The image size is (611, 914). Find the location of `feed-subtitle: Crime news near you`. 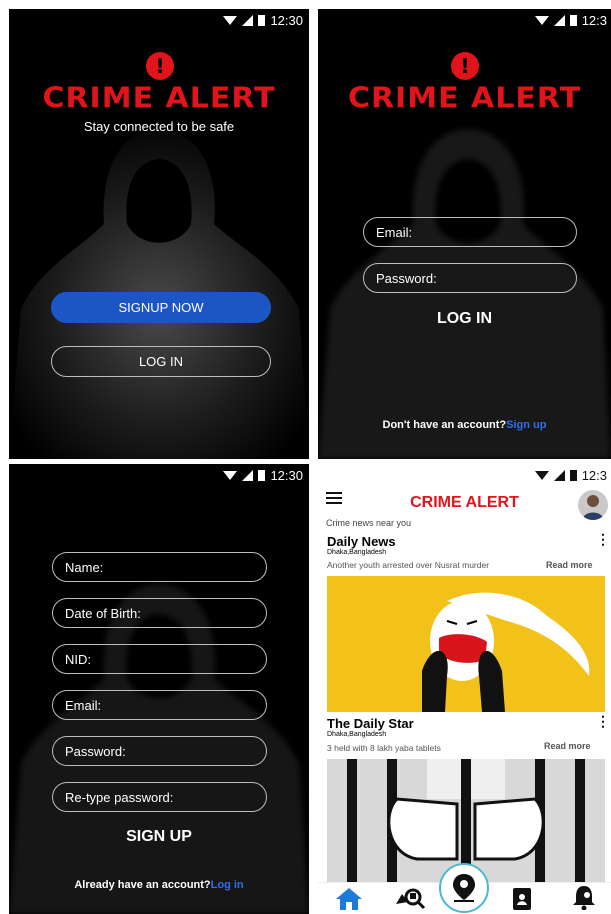

feed-subtitle: Crime news near you is located at coordinates (369, 523).